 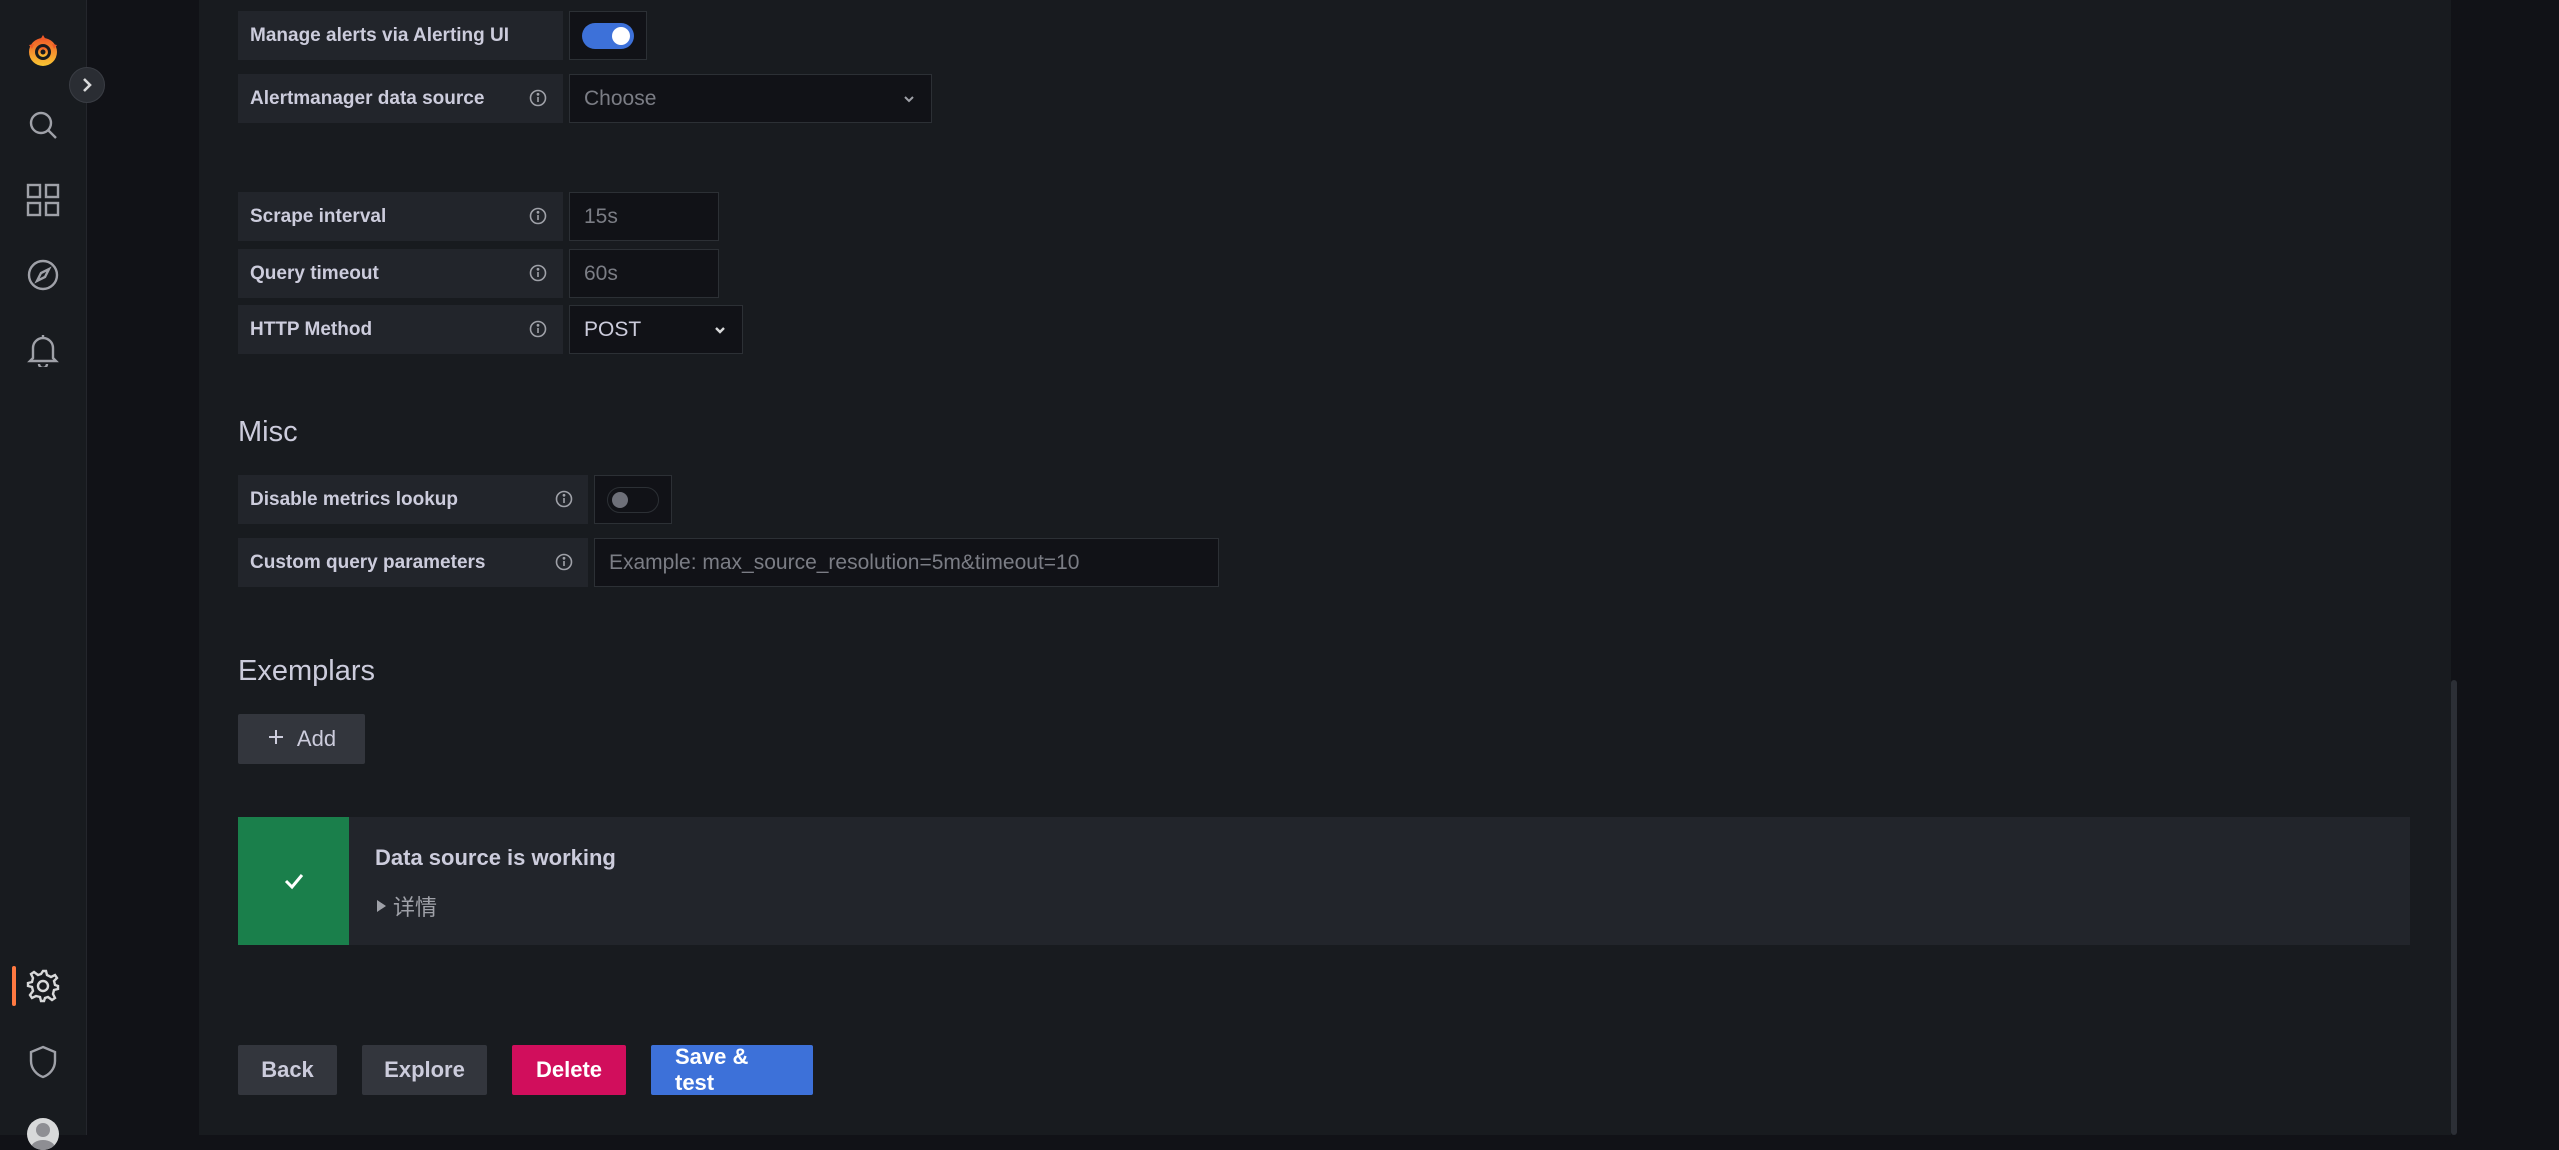 What do you see at coordinates (2454, 907) in the screenshot?
I see `page-scrollbar-thumb` at bounding box center [2454, 907].